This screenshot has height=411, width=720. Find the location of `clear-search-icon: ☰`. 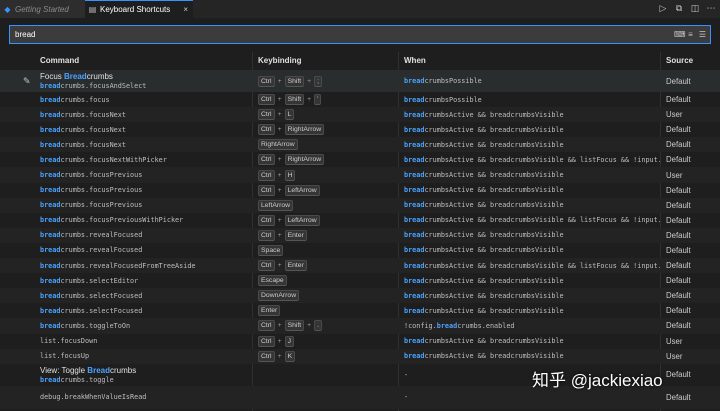

clear-search-icon: ☰ is located at coordinates (702, 34).